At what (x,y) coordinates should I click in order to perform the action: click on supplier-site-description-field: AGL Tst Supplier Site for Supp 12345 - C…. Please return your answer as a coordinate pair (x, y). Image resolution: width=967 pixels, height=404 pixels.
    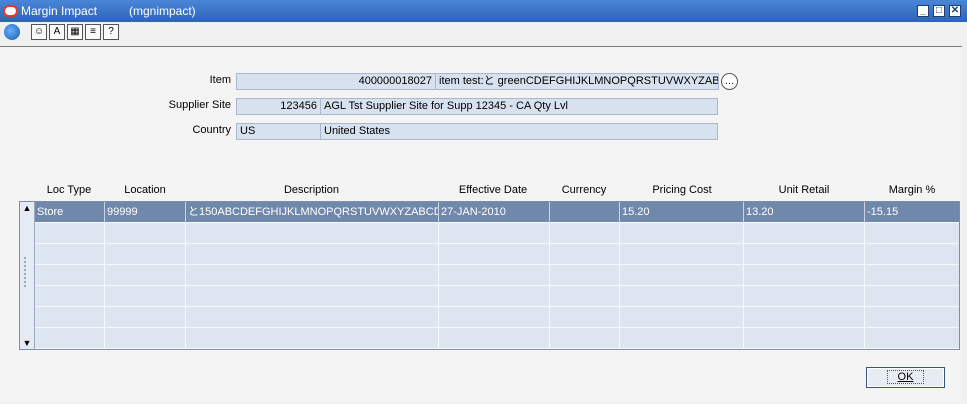
    Looking at the image, I should click on (519, 106).